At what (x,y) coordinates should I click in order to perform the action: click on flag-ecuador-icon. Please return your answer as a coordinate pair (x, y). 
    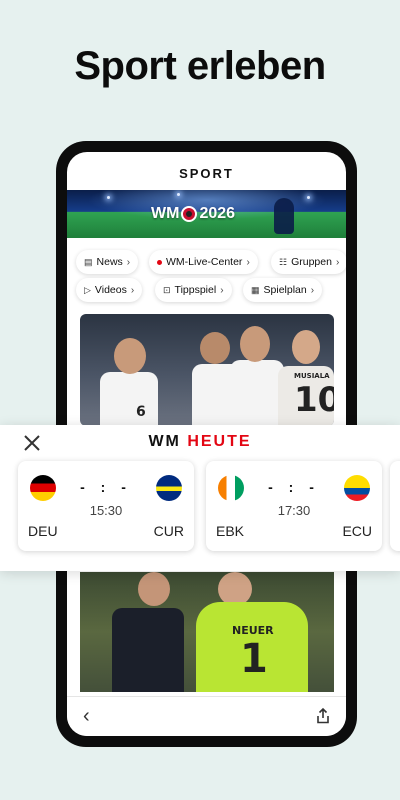
    Looking at the image, I should click on (357, 488).